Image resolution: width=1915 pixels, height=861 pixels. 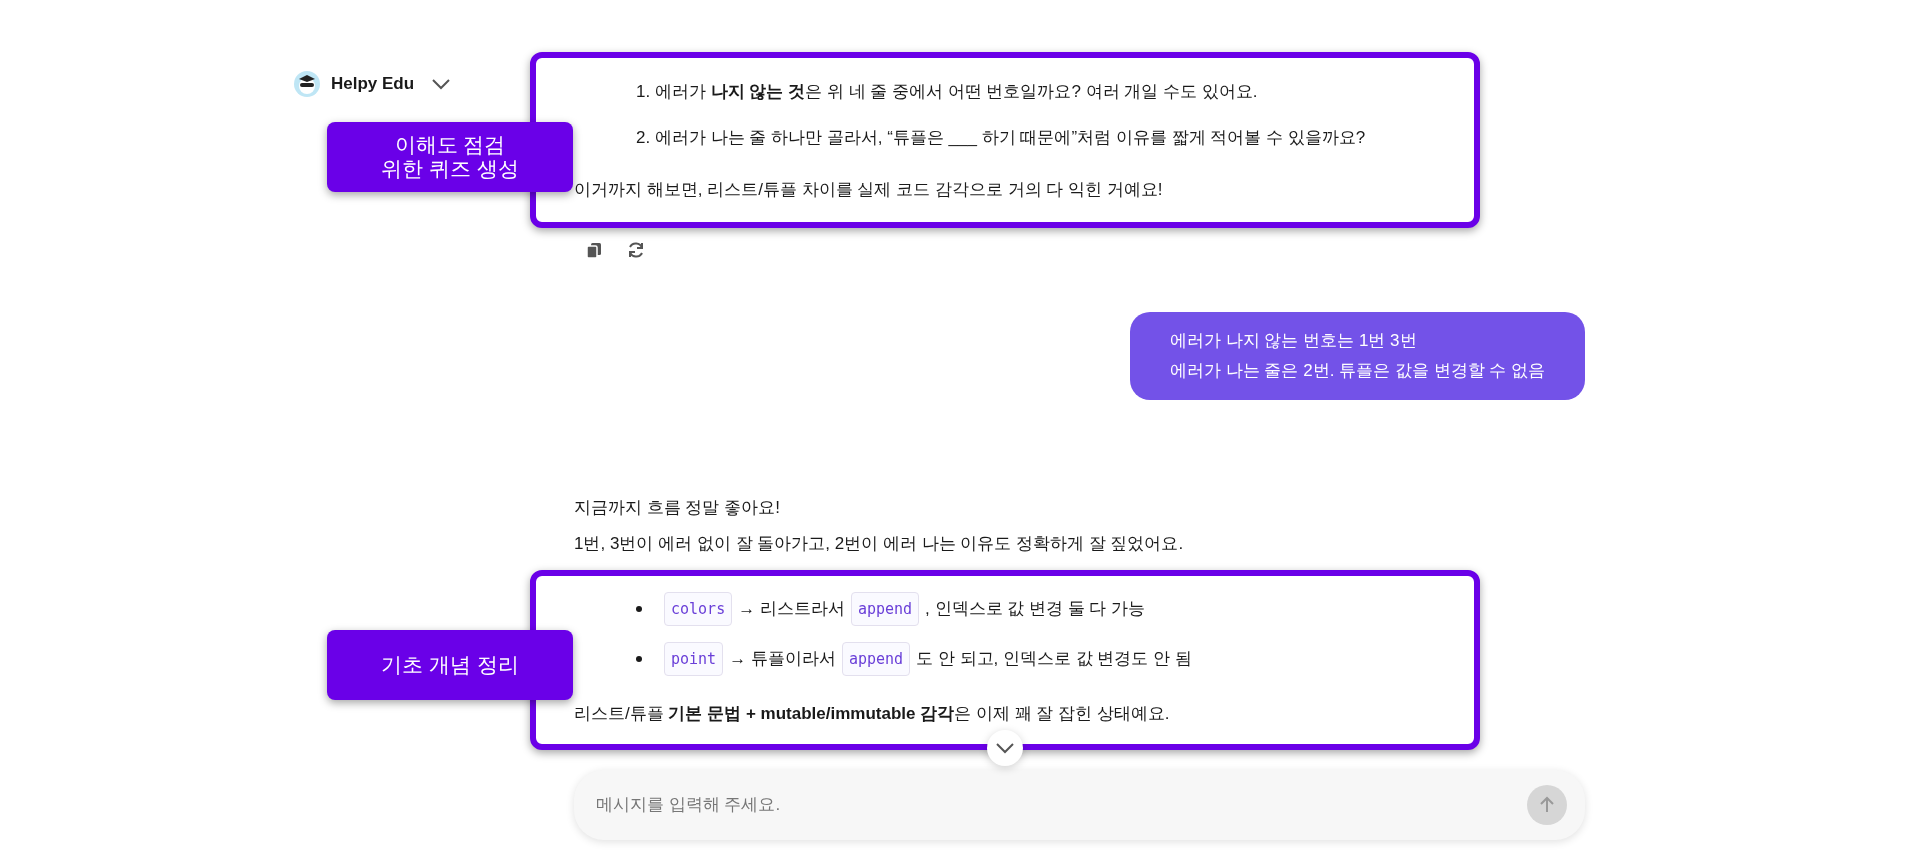 I want to click on scroll-down-button, so click(x=1005, y=748).